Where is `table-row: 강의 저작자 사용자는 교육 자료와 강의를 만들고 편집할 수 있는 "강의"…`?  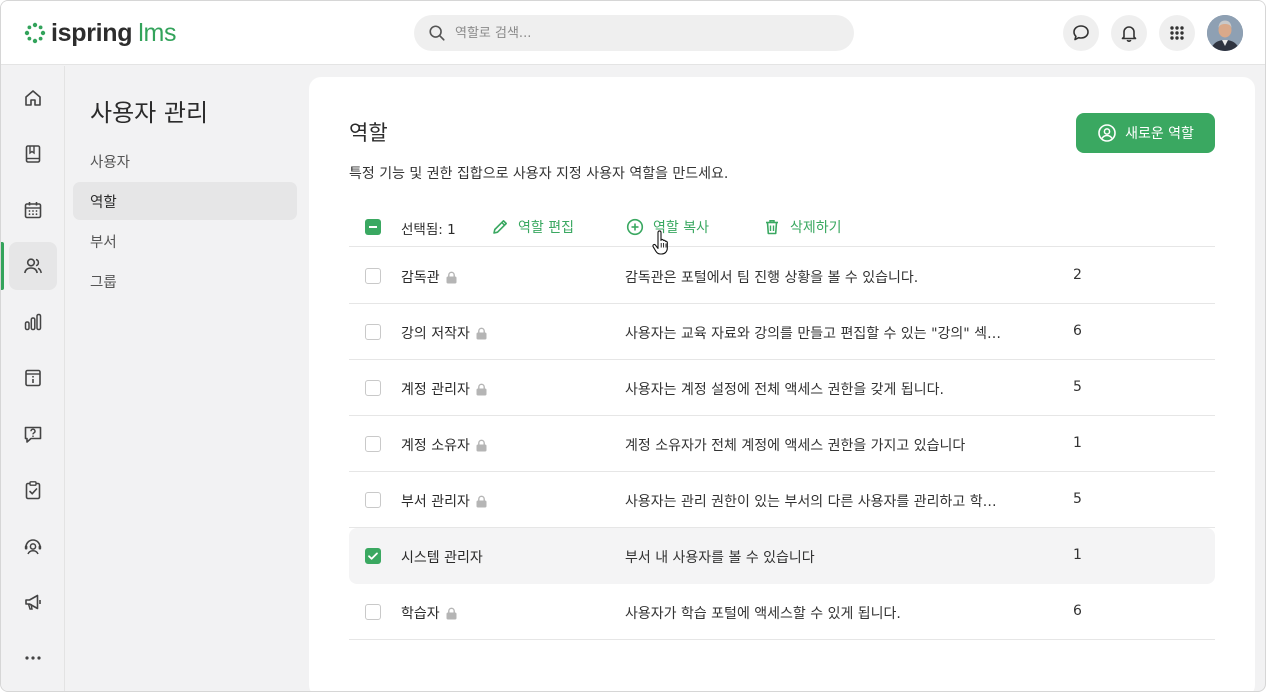 table-row: 강의 저작자 사용자는 교육 자료와 강의를 만들고 편집할 수 있는 "강의"… is located at coordinates (782, 332).